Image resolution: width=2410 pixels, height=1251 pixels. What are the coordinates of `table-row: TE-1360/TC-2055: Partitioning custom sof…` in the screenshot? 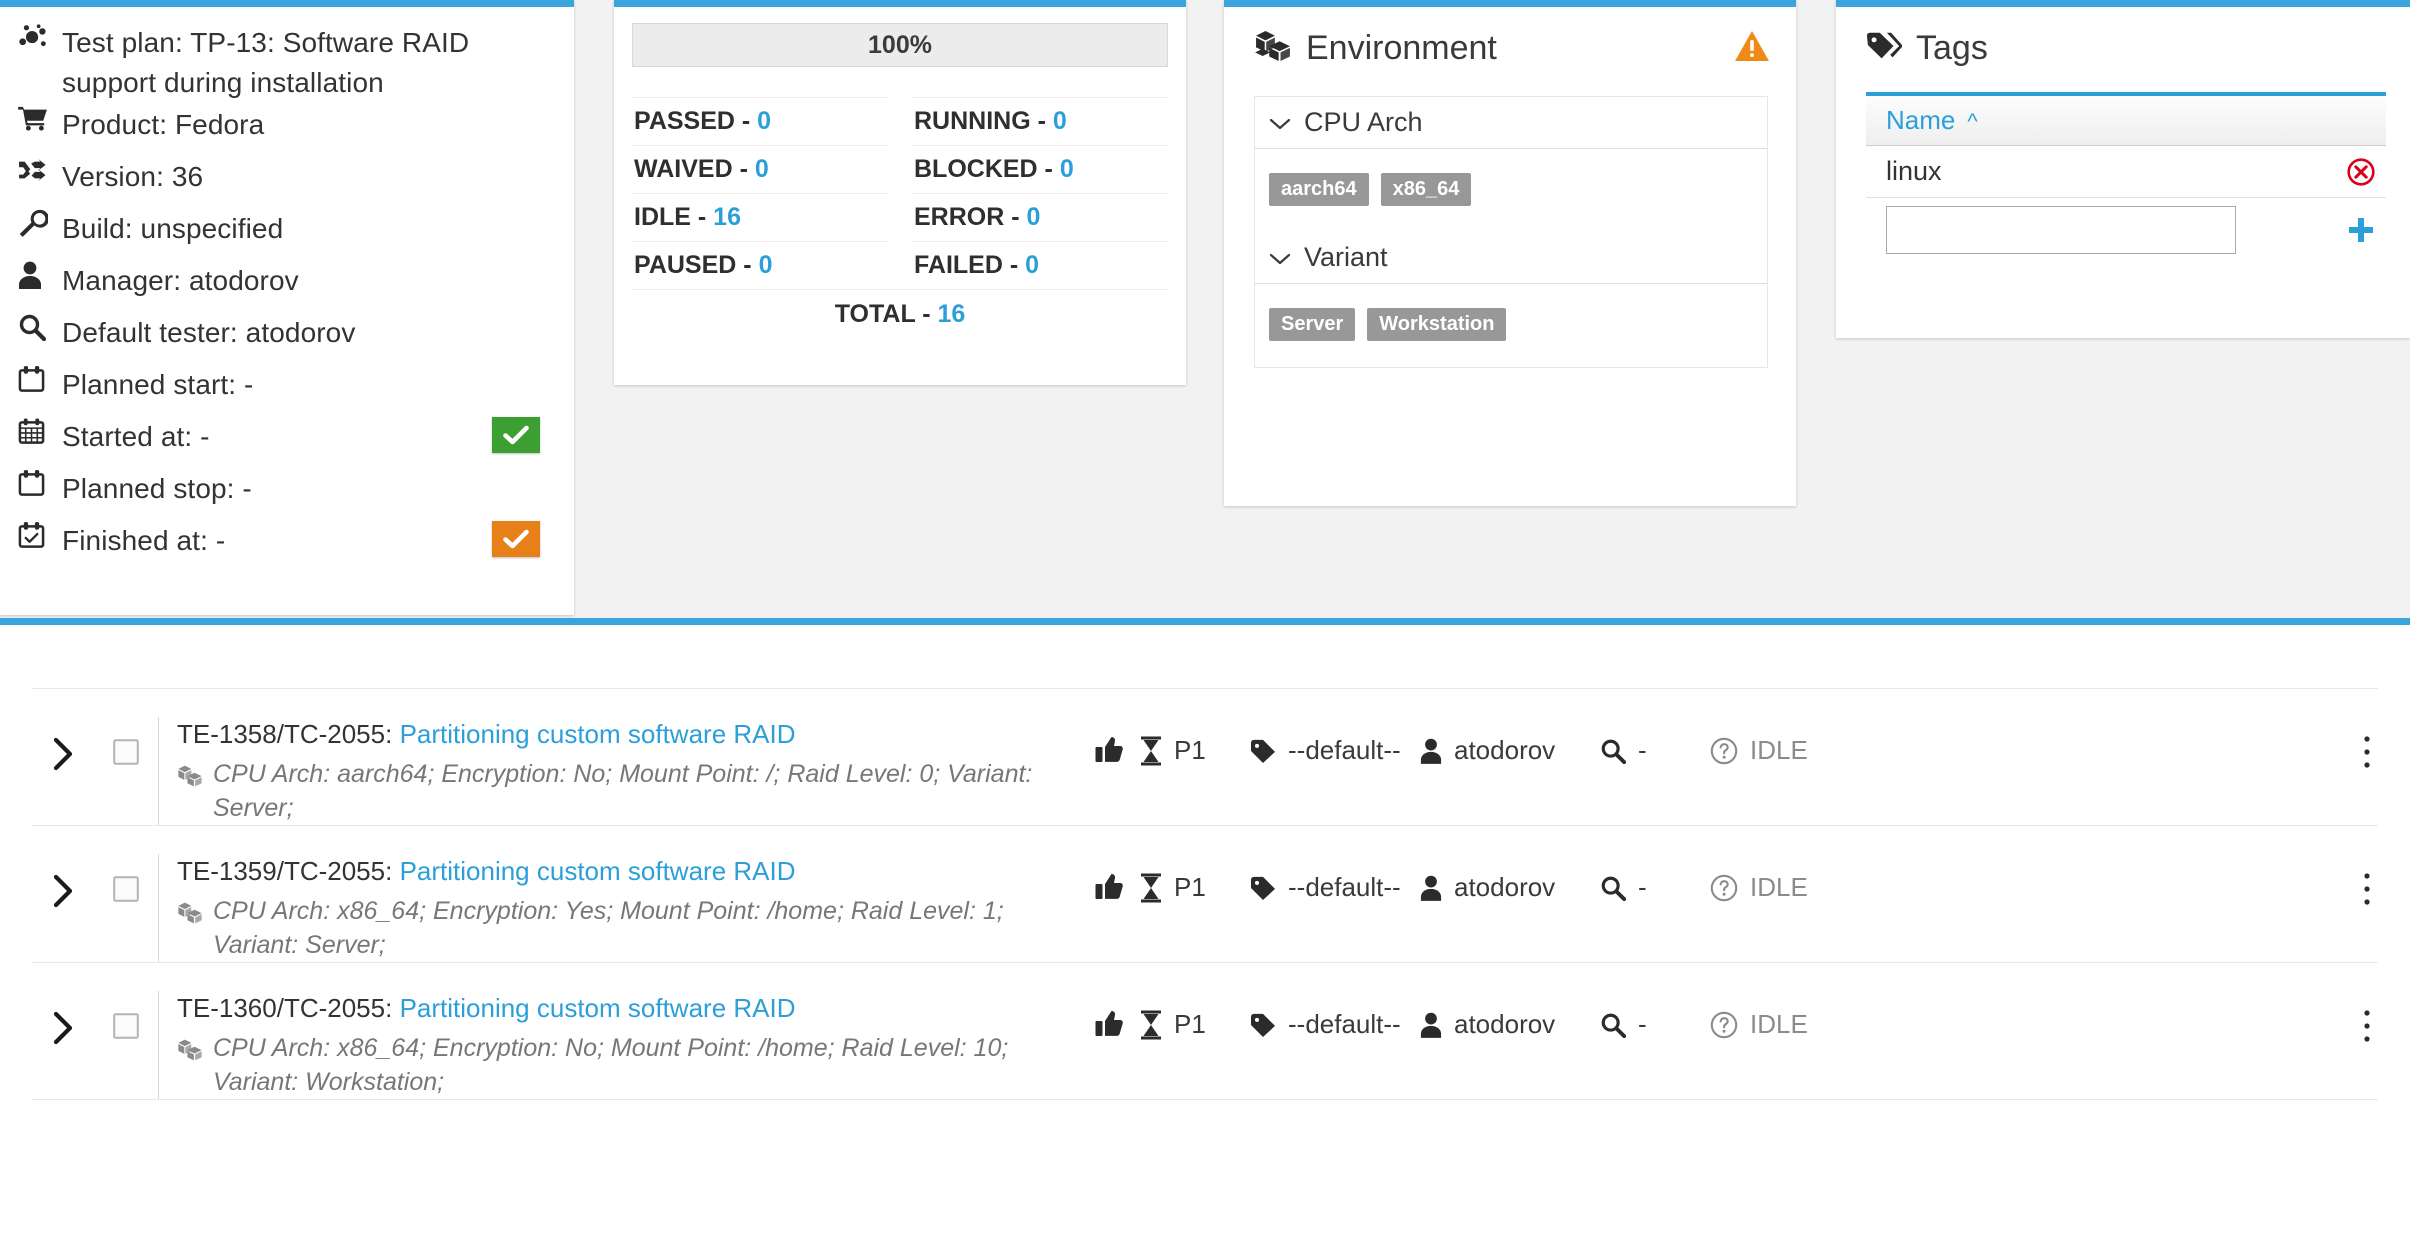 It's located at (1205, 1030).